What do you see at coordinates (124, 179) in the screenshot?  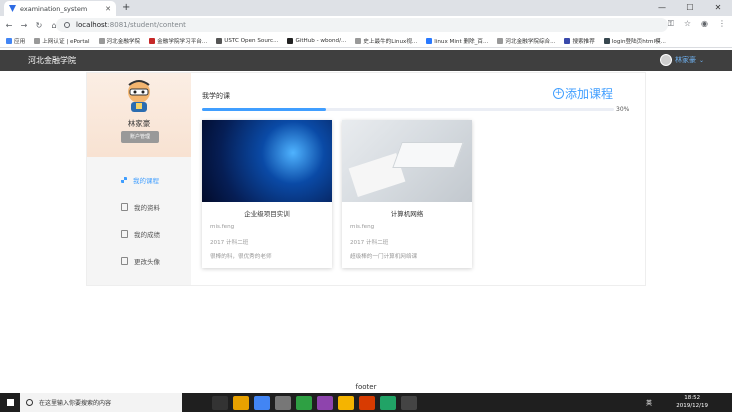 I see `grid-icon` at bounding box center [124, 179].